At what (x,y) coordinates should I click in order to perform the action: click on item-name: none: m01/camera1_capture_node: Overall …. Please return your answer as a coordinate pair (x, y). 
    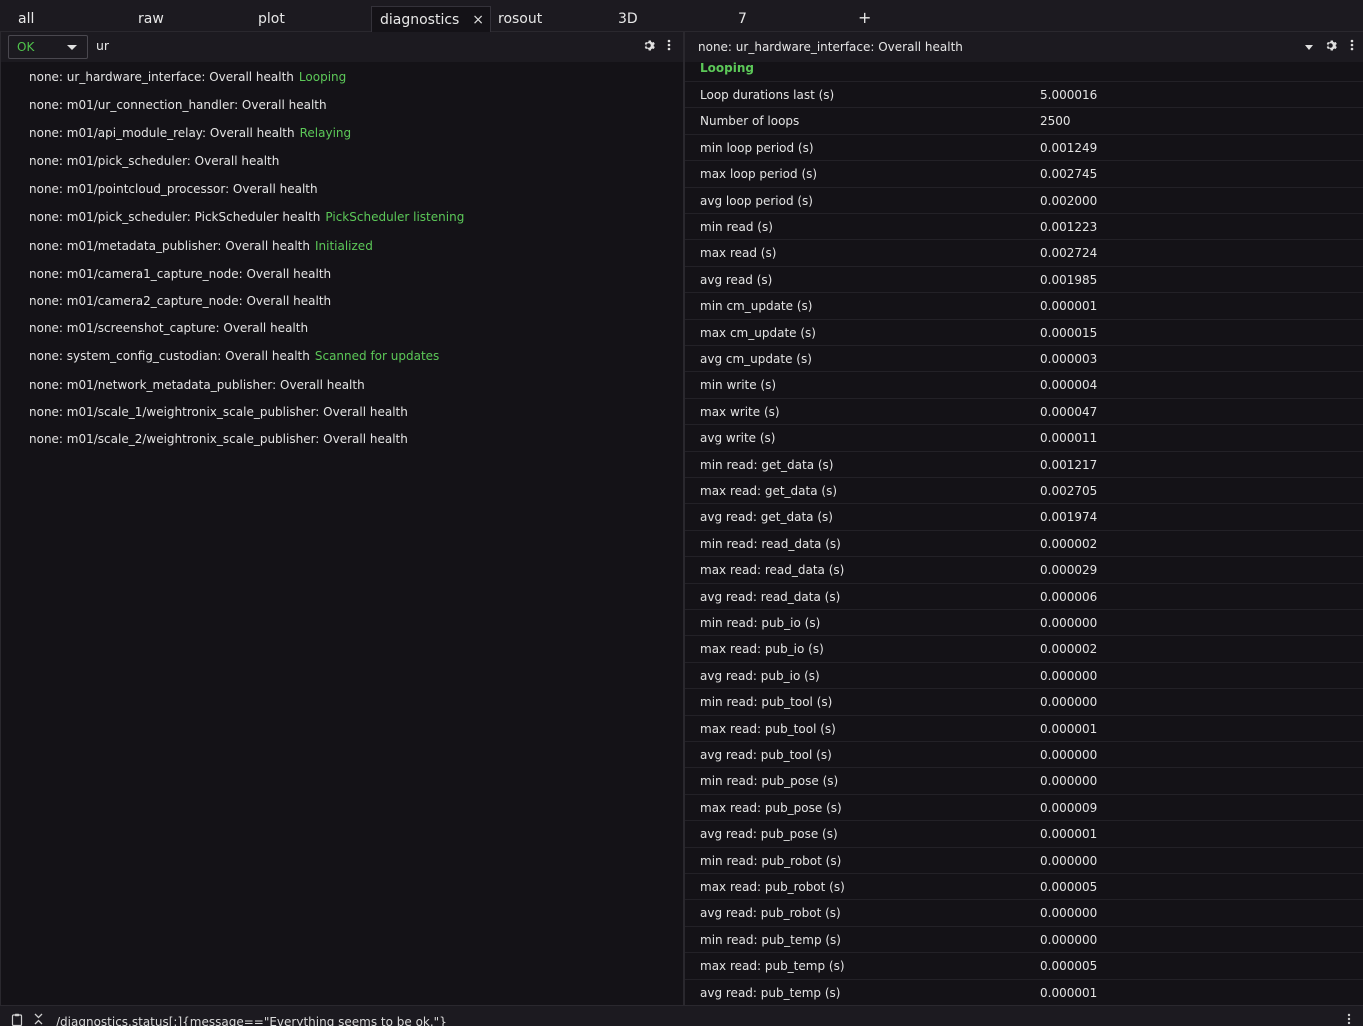
    Looking at the image, I should click on (180, 274).